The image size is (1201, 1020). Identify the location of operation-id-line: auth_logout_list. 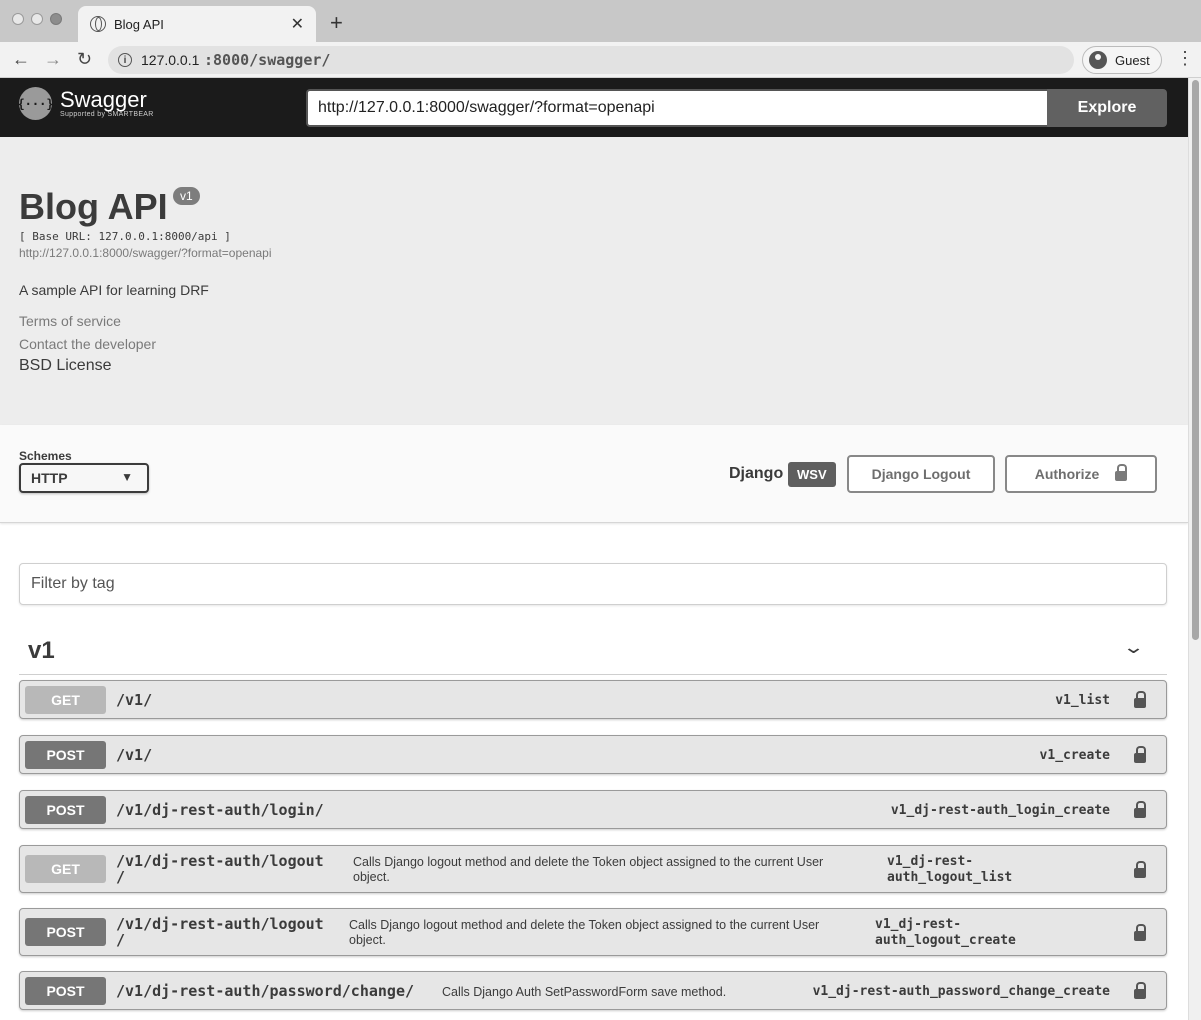
(950, 877).